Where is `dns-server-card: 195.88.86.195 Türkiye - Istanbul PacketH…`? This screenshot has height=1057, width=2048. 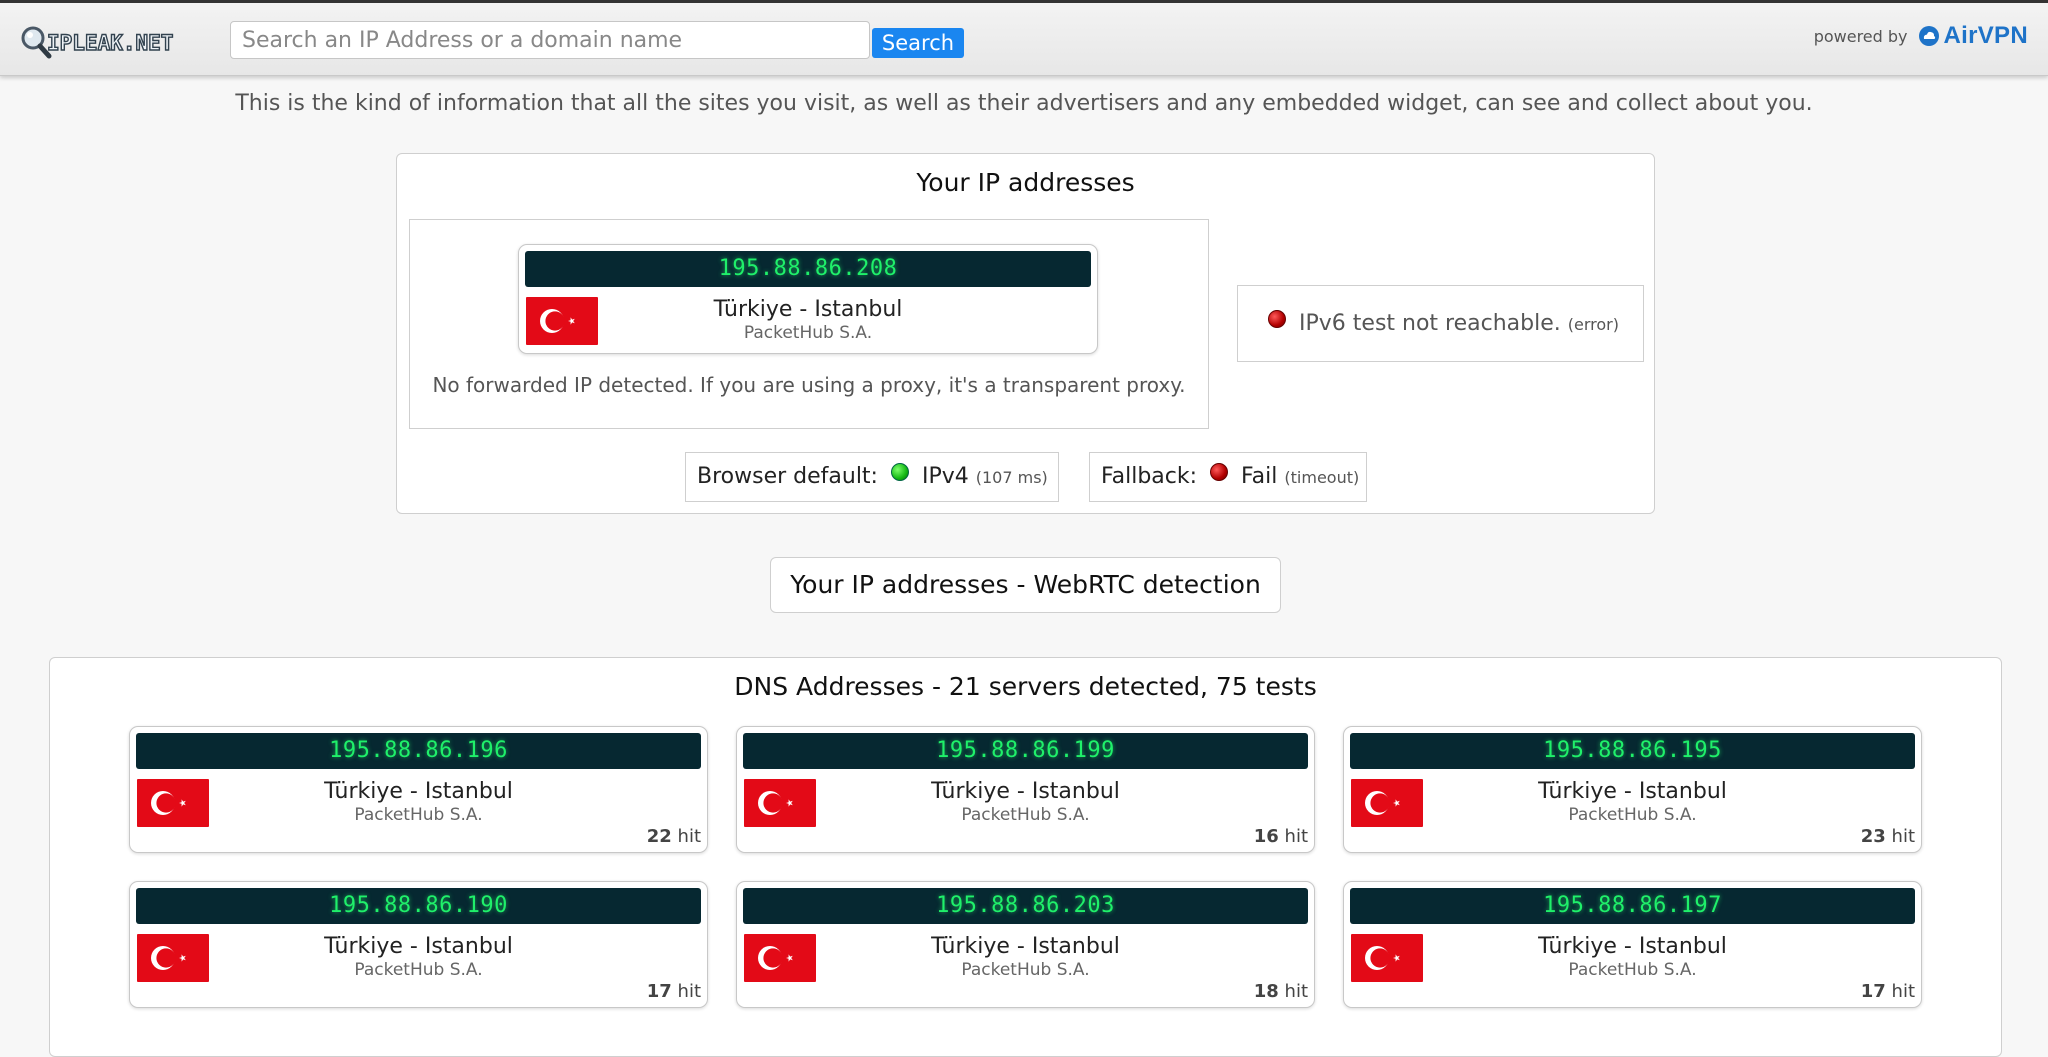 dns-server-card: 195.88.86.195 Türkiye - Istanbul PacketH… is located at coordinates (1632, 789).